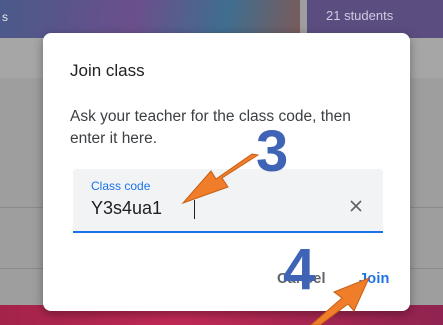 The width and height of the screenshot is (443, 325). I want to click on join-button: Join, so click(374, 279).